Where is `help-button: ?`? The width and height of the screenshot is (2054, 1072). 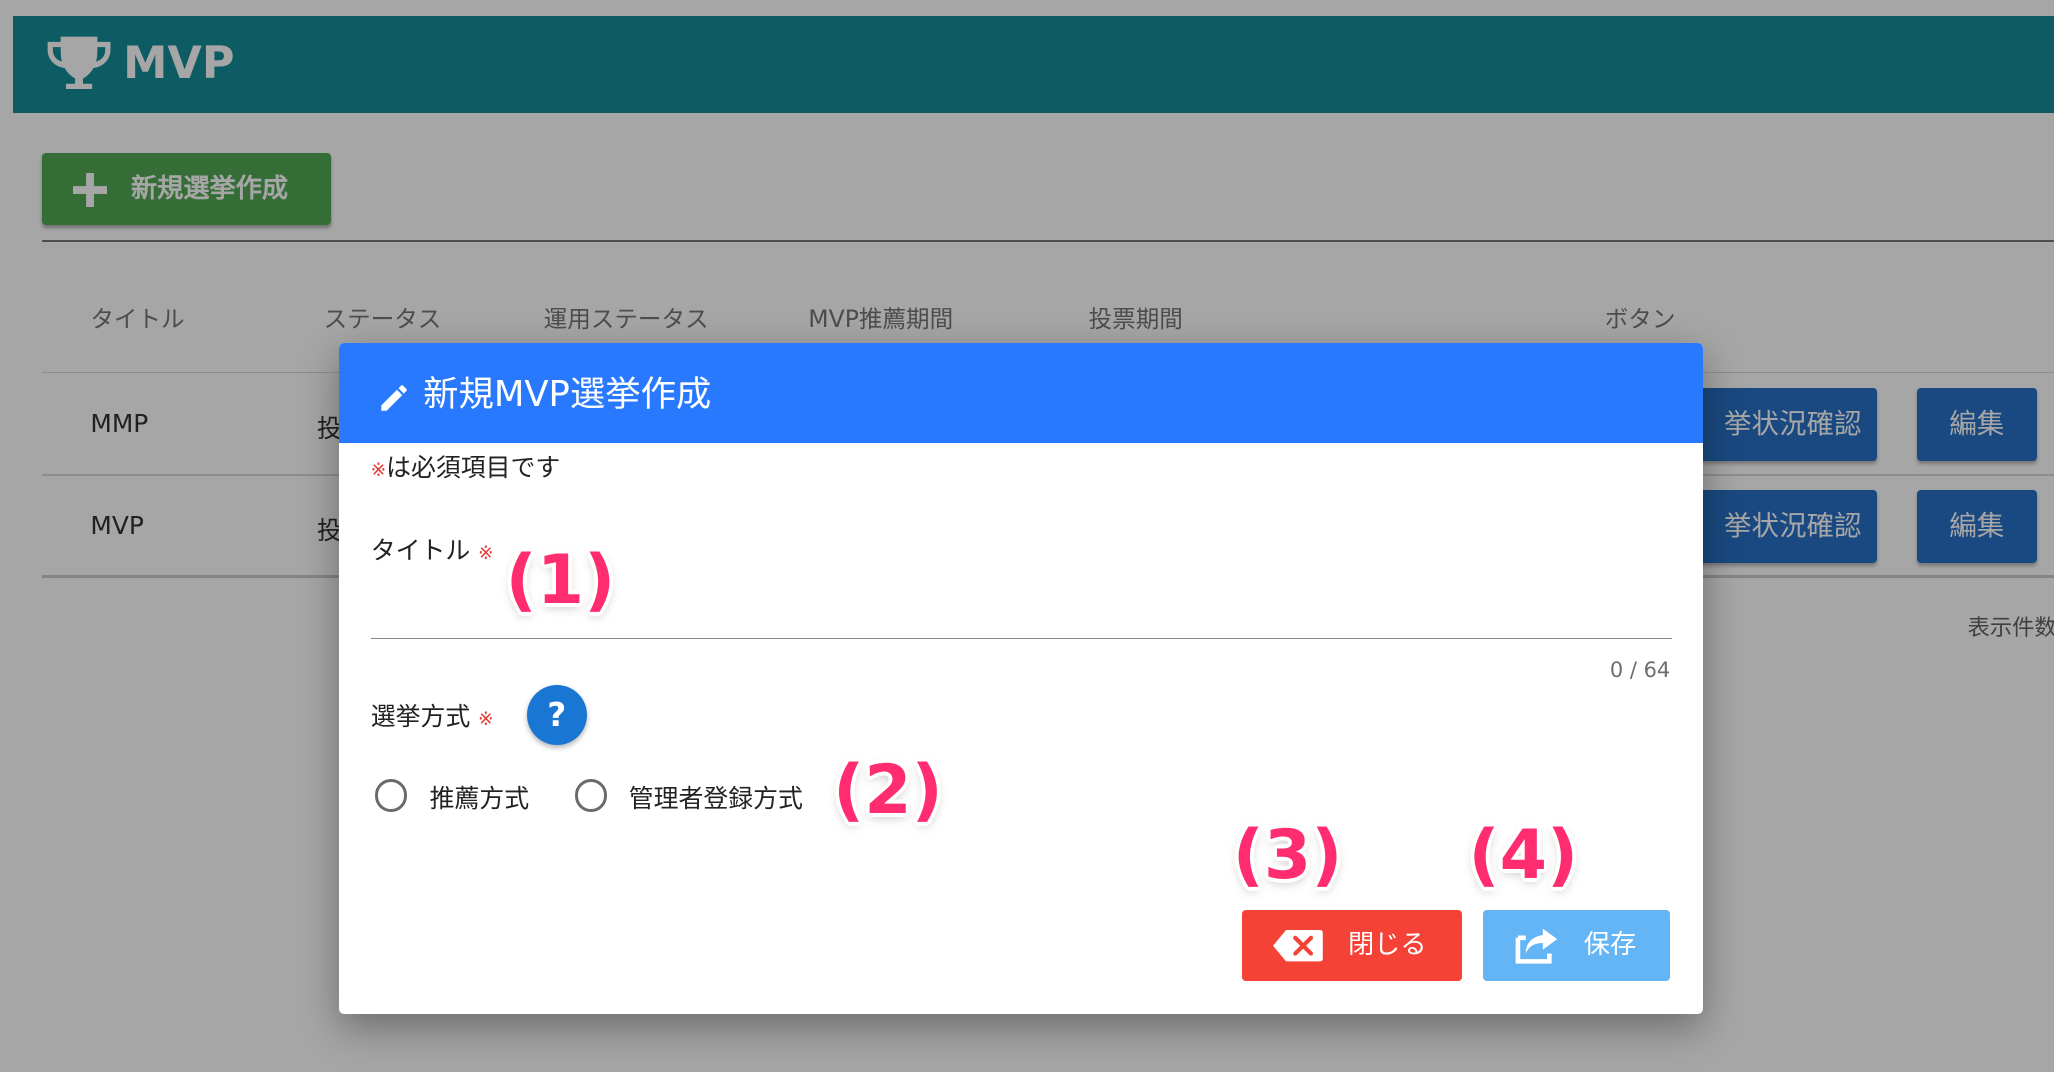
help-button: ? is located at coordinates (556, 715).